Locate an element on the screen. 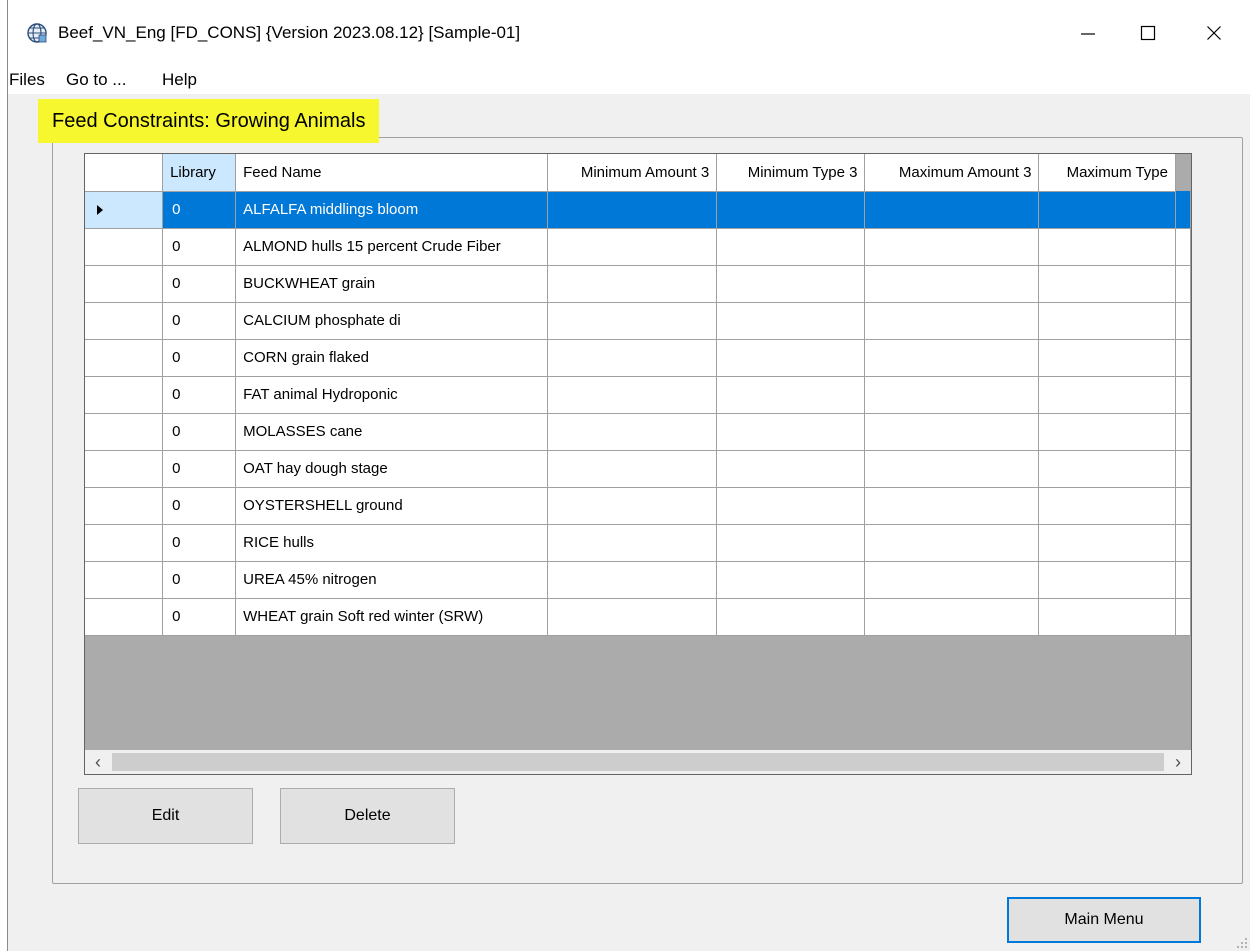  main-menu-button: Main Menu is located at coordinates (1104, 920).